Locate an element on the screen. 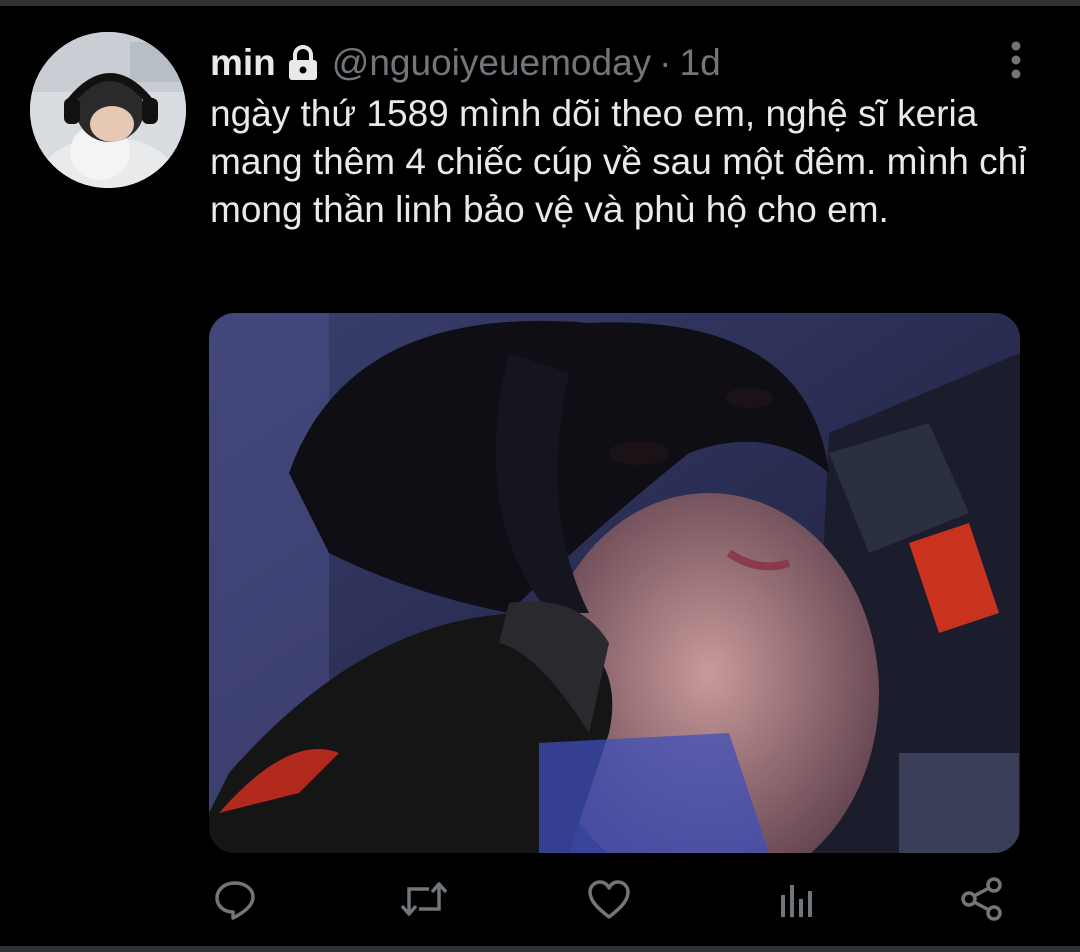 This screenshot has width=1080, height=952. top-divider is located at coordinates (540, 3).